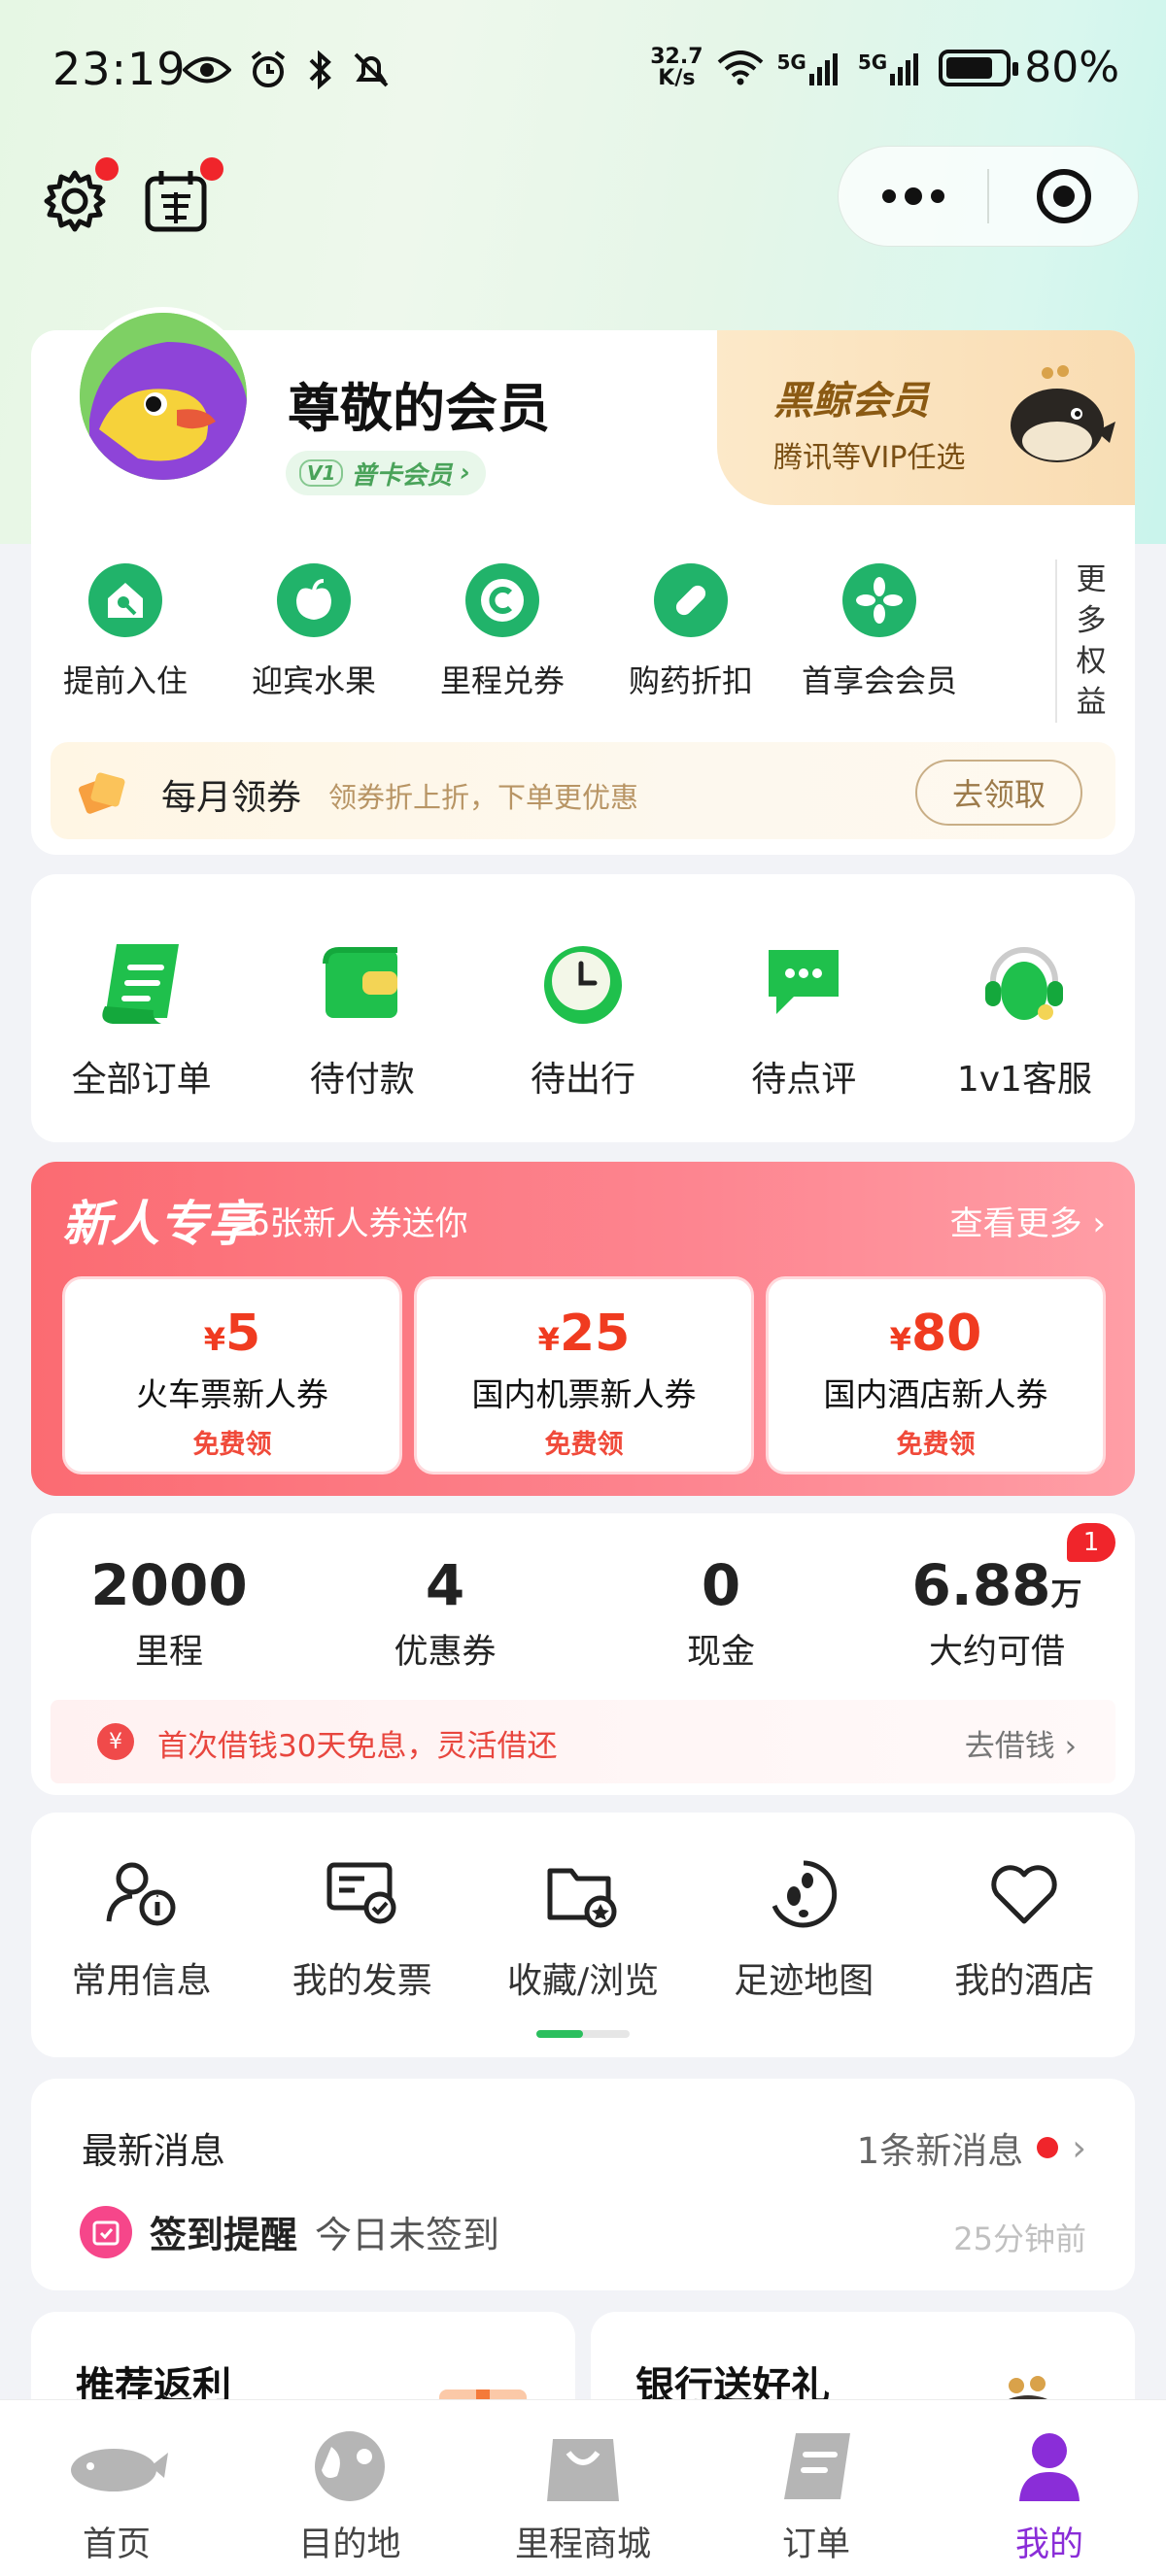 The width and height of the screenshot is (1166, 2576). Describe the element at coordinates (502, 680) in the screenshot. I see `benefit-label: 里程兑券` at that location.